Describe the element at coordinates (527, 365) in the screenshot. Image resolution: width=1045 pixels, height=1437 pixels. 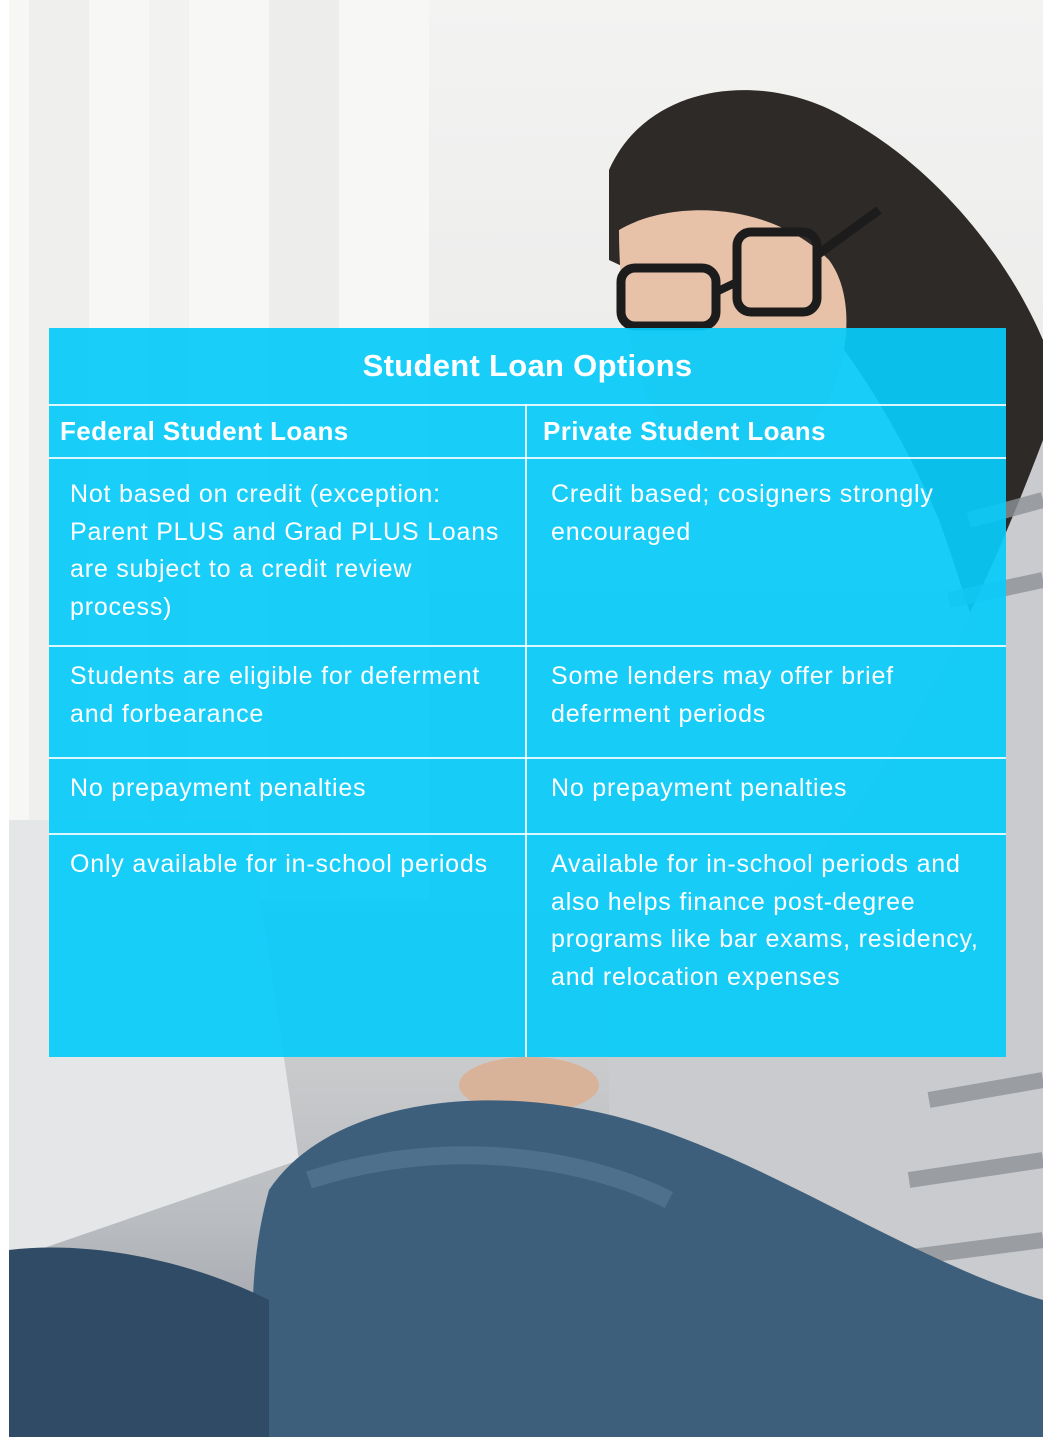
I see `table-title: Student Loan Options` at that location.